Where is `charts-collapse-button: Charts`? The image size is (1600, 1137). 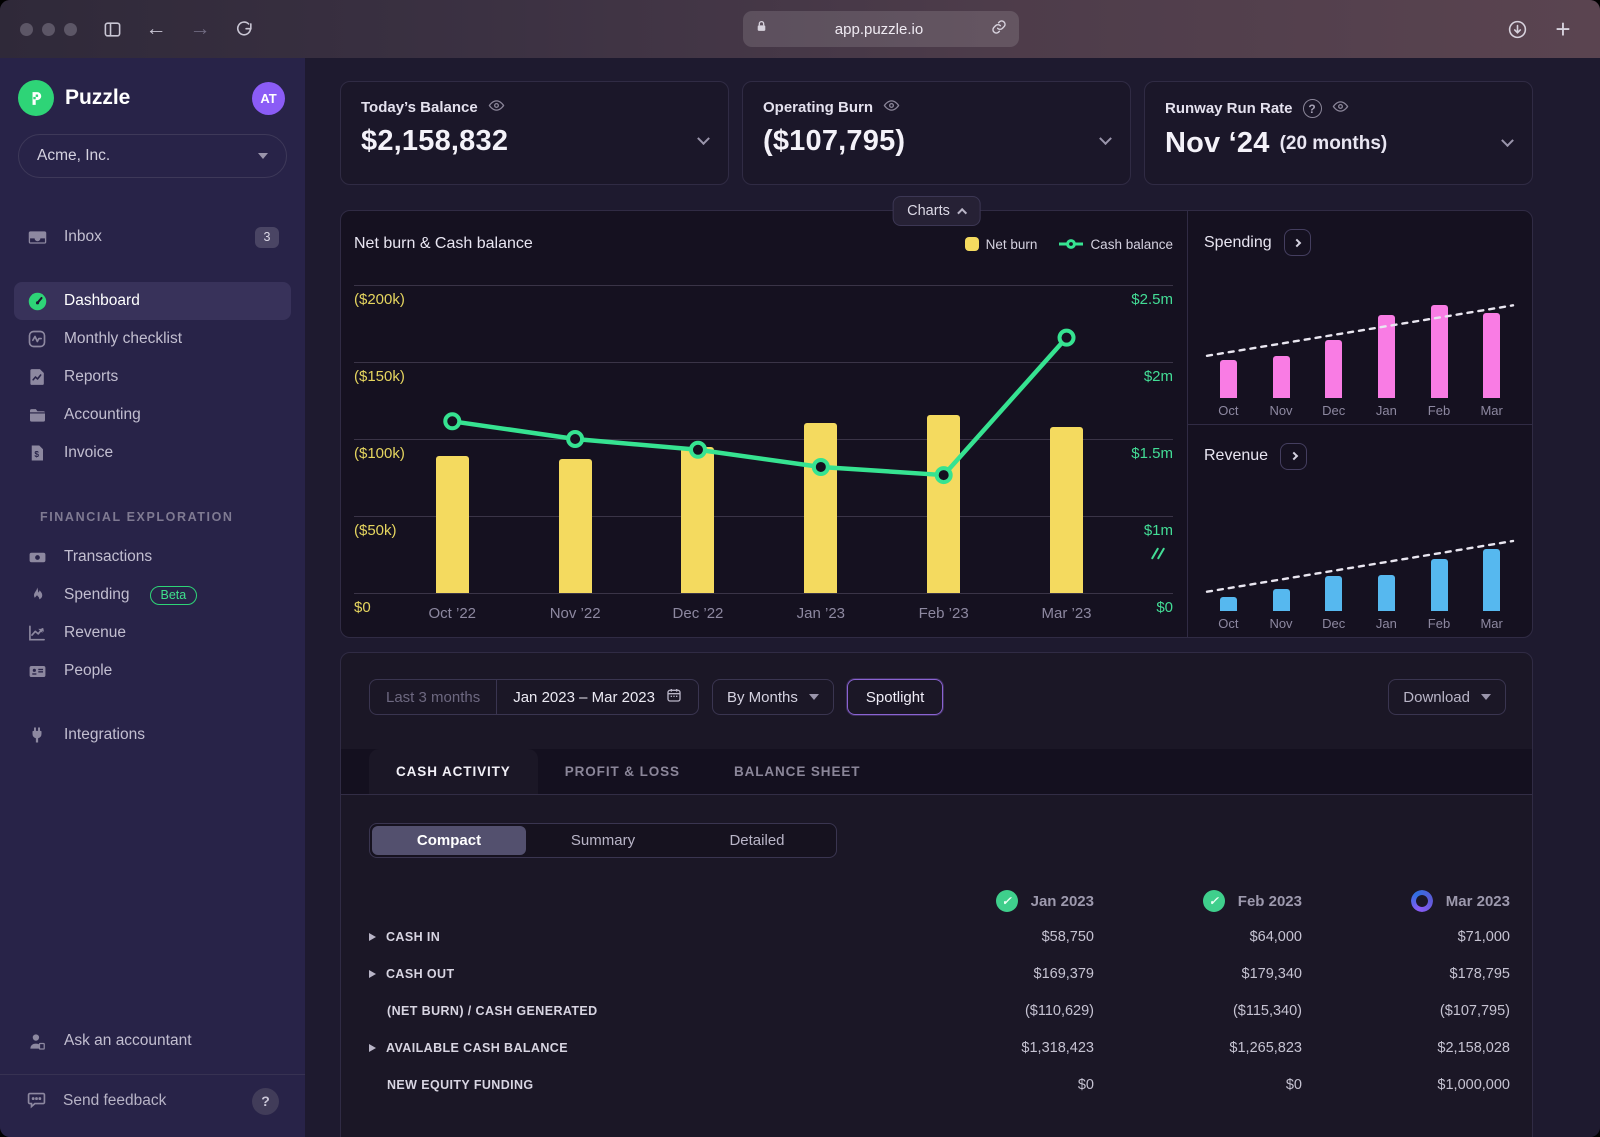
charts-collapse-button: Charts is located at coordinates (936, 211).